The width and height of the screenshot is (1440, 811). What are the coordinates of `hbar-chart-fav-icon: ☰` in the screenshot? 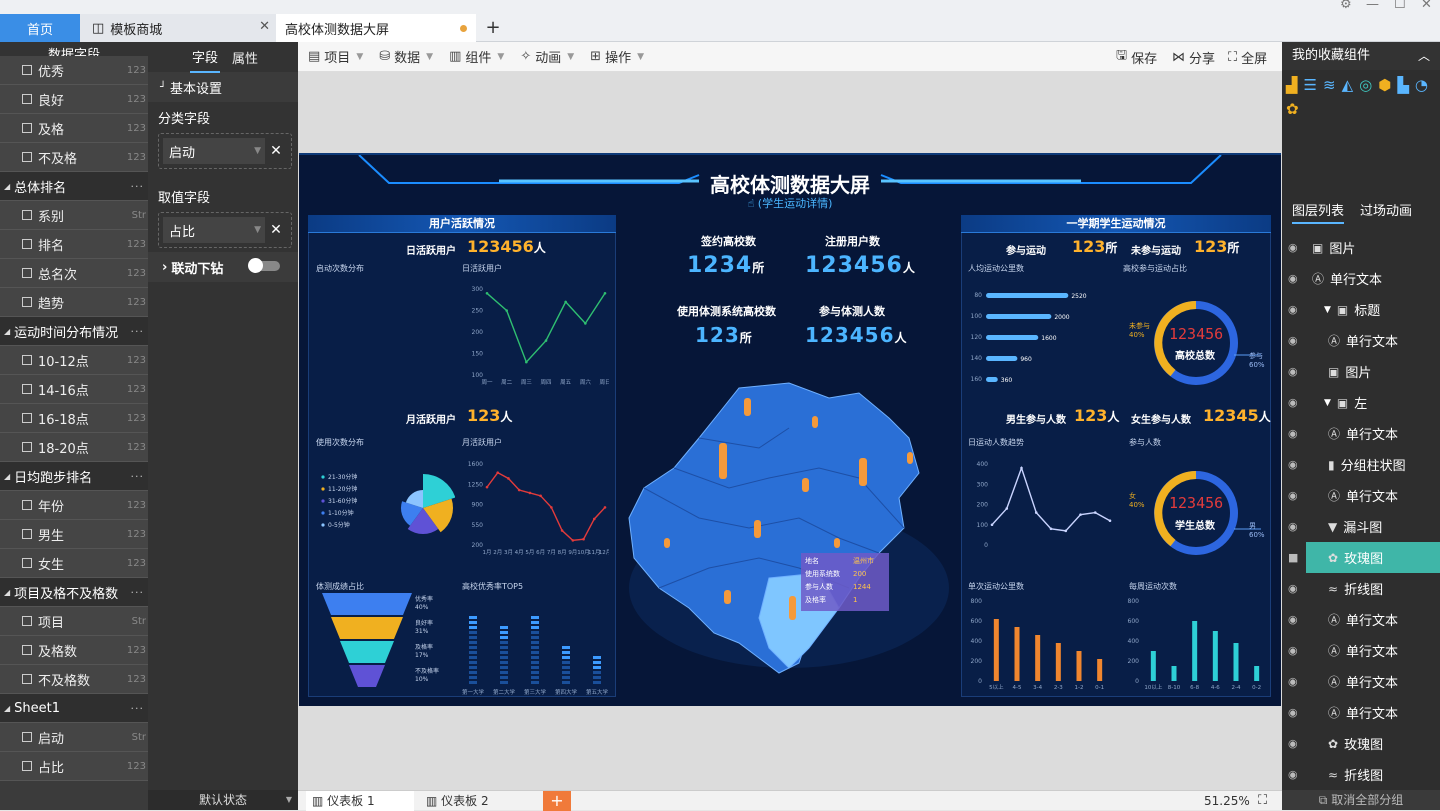 It's located at (1310, 85).